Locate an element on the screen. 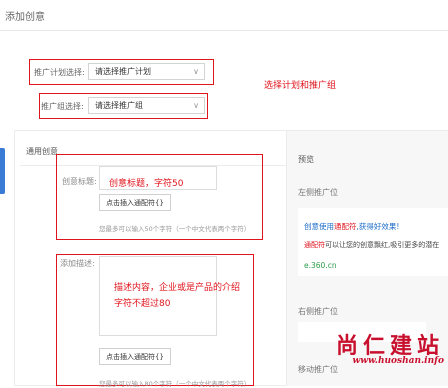  side-tab is located at coordinates (2, 171).